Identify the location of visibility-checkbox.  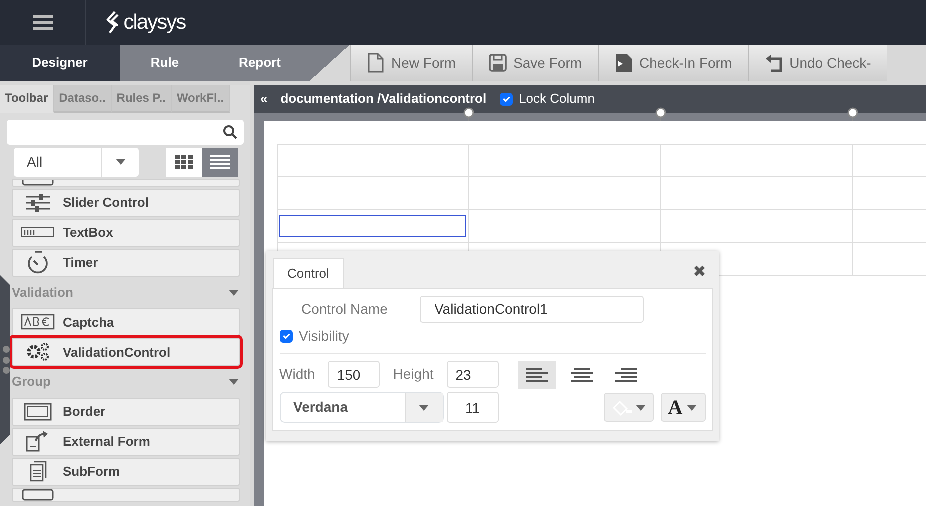
(286, 336).